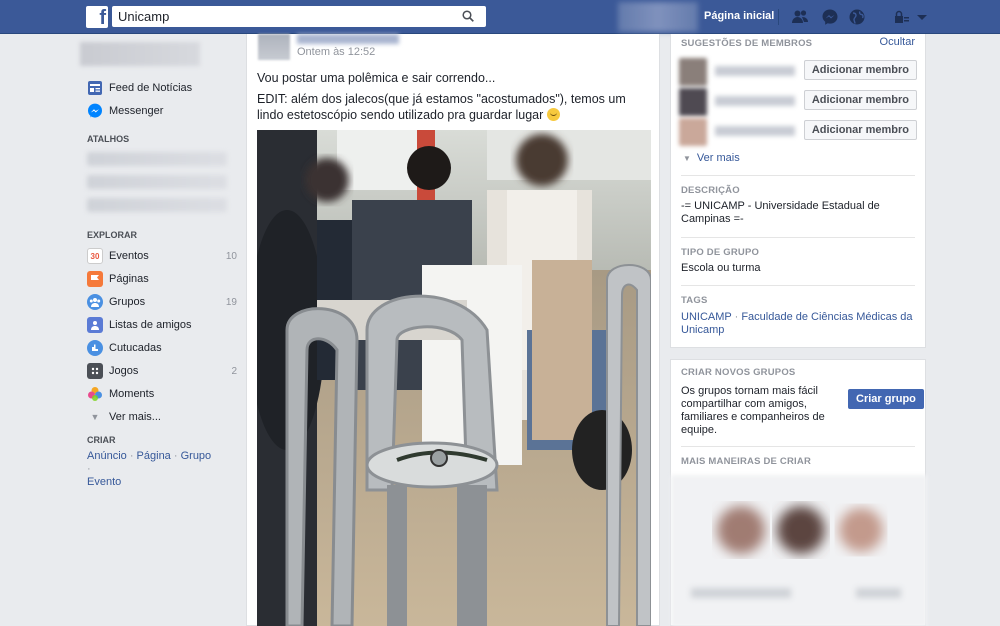  What do you see at coordinates (658, 17) in the screenshot?
I see `profile-link-blurred` at bounding box center [658, 17].